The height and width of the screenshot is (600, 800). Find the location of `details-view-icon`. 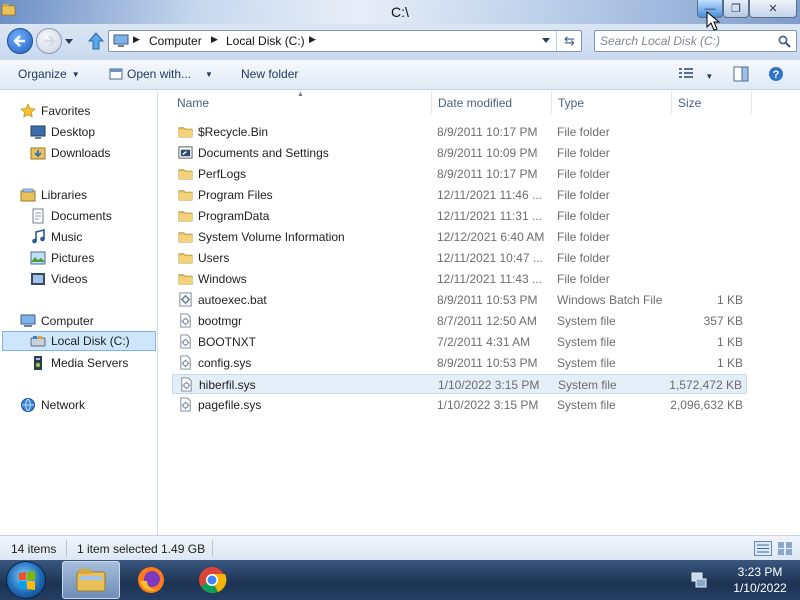

details-view-icon is located at coordinates (763, 548).